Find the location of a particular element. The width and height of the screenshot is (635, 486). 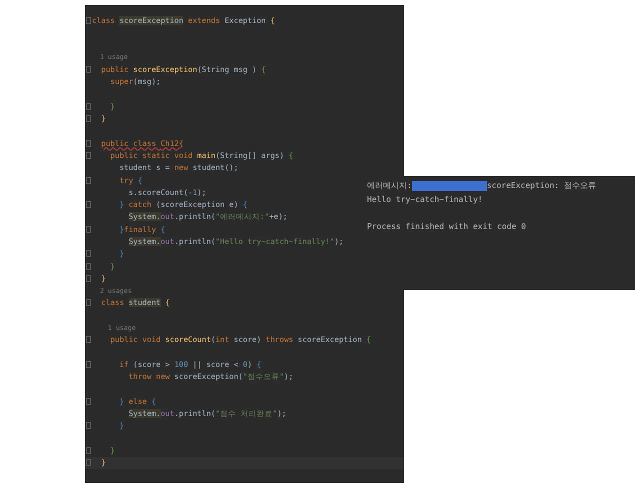

console-text: Process finished with exit code 0 is located at coordinates (446, 226).